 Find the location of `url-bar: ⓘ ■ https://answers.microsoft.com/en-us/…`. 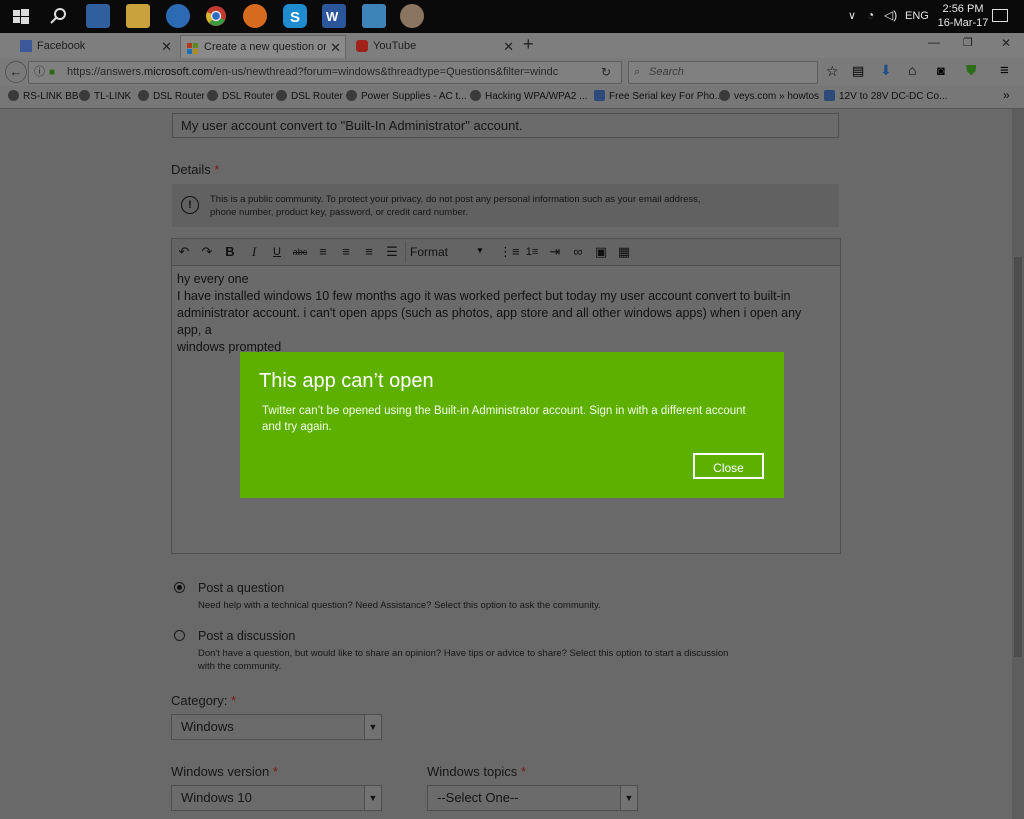

url-bar: ⓘ ■ https://answers.microsoft.com/en-us/… is located at coordinates (325, 72).